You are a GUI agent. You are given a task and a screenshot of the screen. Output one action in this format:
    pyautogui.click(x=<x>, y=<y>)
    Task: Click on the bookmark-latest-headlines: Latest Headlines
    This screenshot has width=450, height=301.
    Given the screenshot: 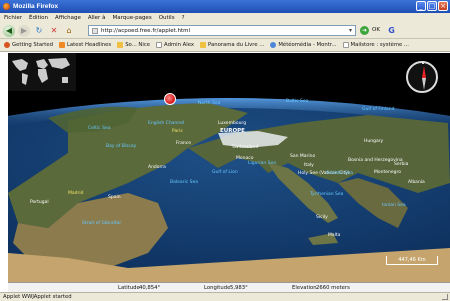 What is the action you would take?
    pyautogui.click(x=84, y=45)
    